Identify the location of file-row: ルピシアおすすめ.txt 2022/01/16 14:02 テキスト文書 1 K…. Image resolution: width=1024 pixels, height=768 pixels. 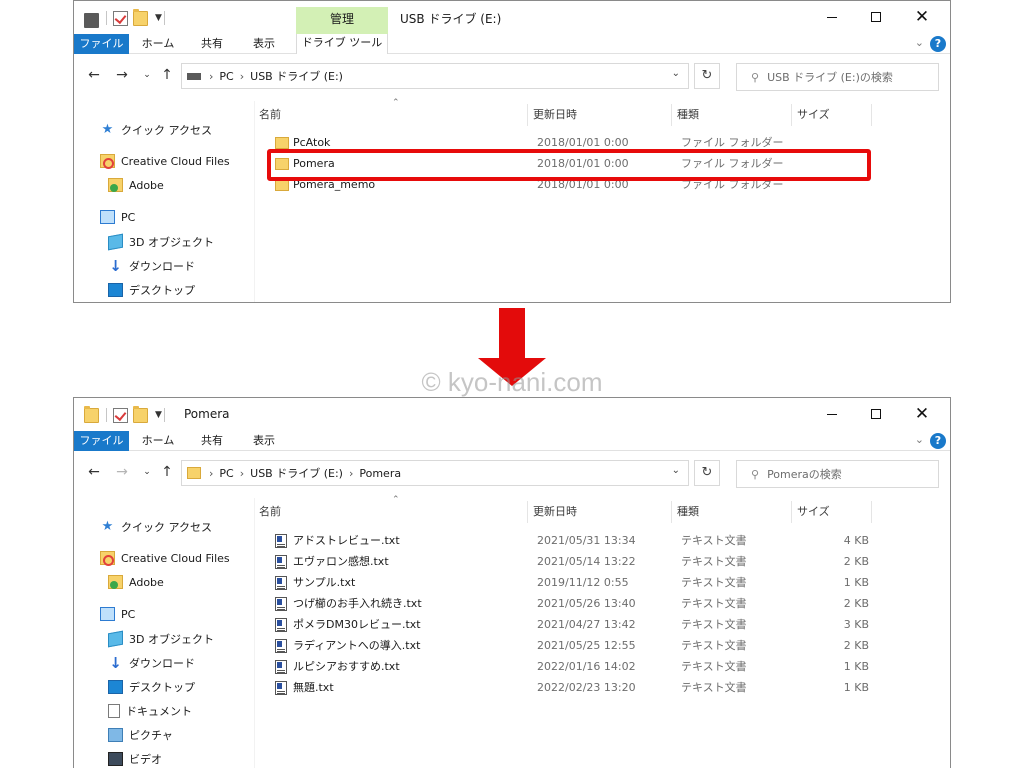
(569, 667).